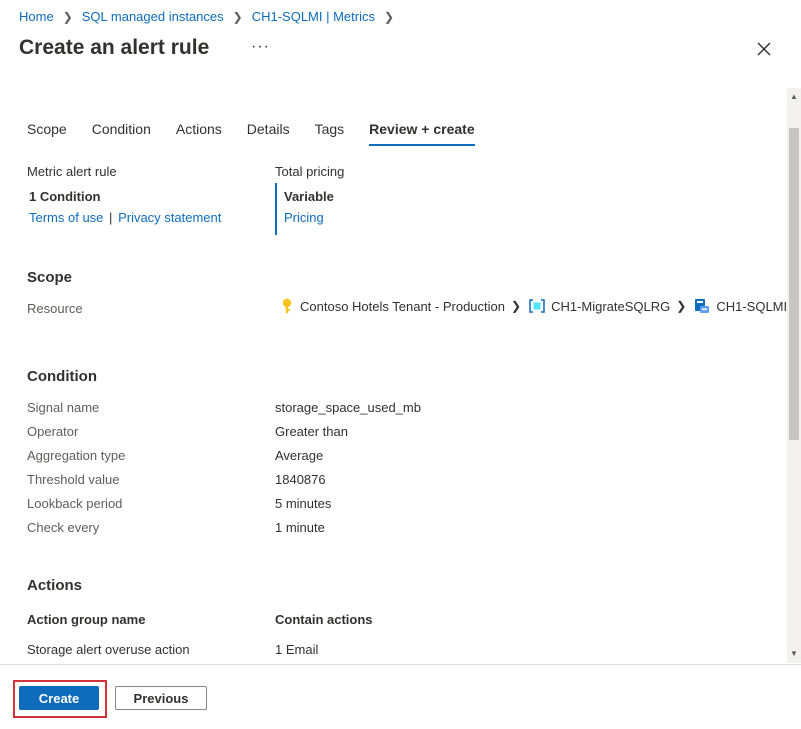 Image resolution: width=801 pixels, height=729 pixels. I want to click on tab-tags: Tags, so click(330, 133).